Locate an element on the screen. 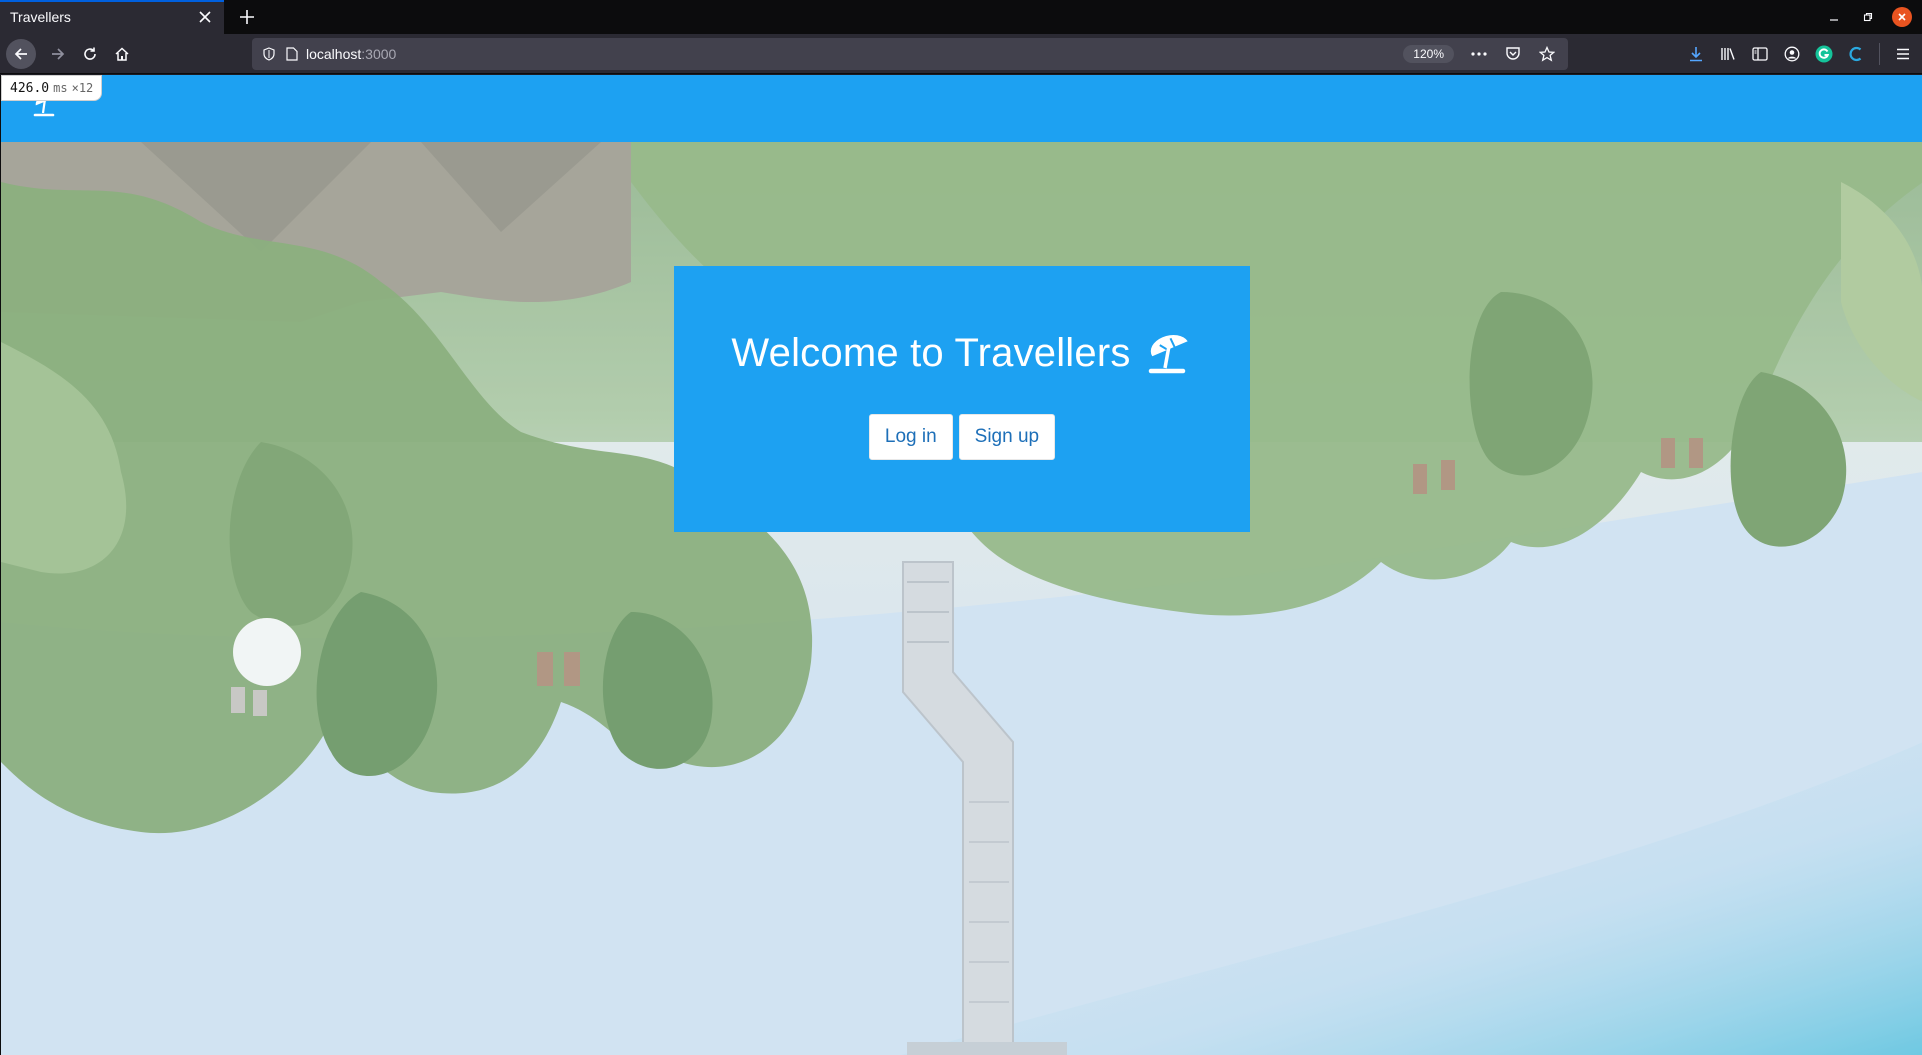 Image resolution: width=1922 pixels, height=1055 pixels. url-host: localhost is located at coordinates (334, 54).